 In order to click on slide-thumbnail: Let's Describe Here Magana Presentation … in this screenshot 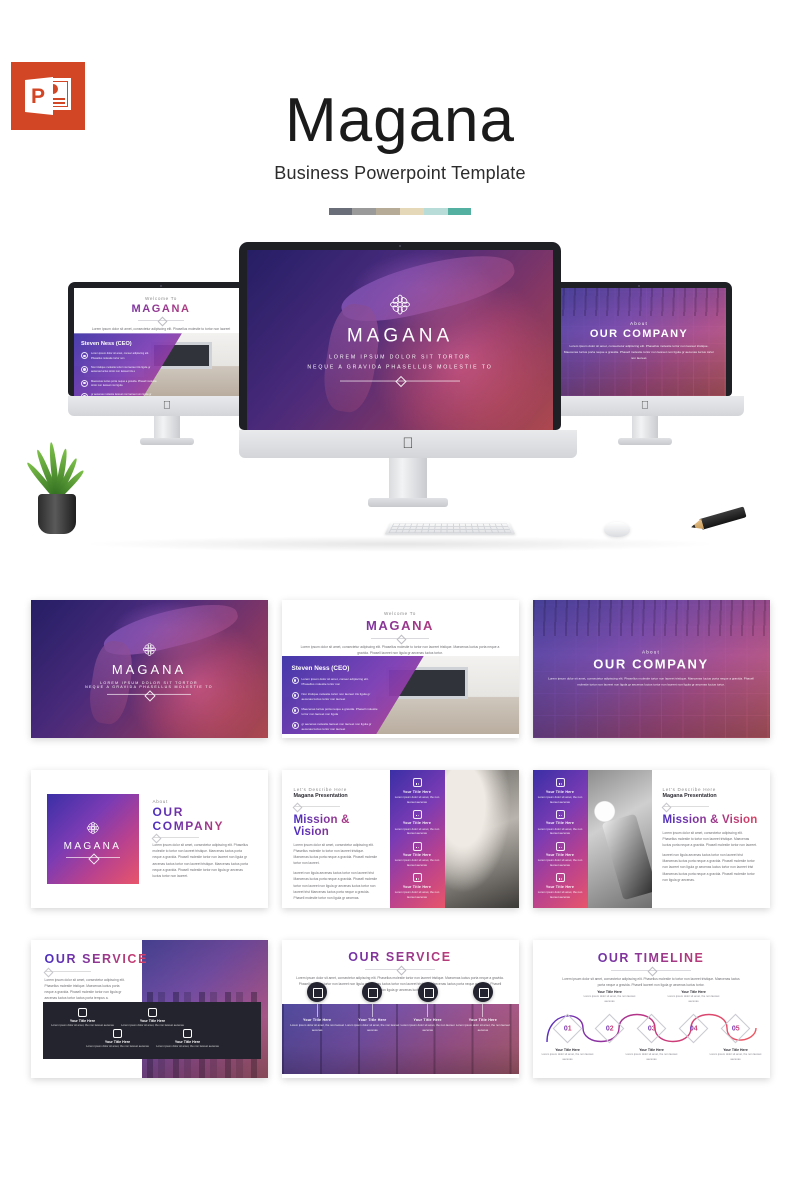, I will do `click(400, 839)`.